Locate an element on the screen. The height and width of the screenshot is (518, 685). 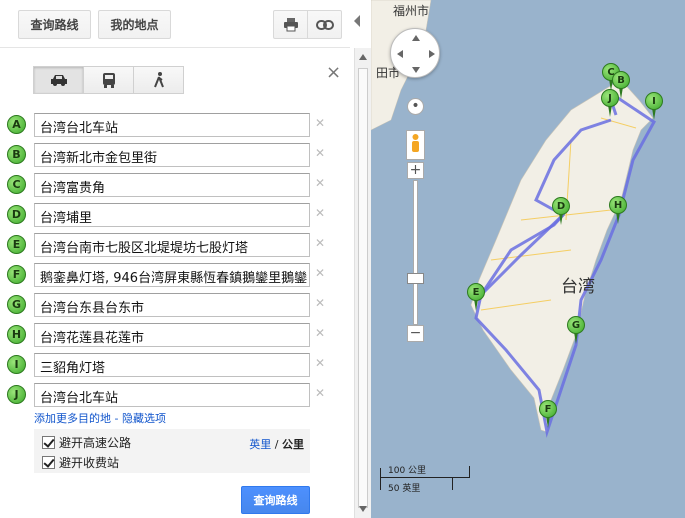
zoom-slider-track is located at coordinates (415, 252).